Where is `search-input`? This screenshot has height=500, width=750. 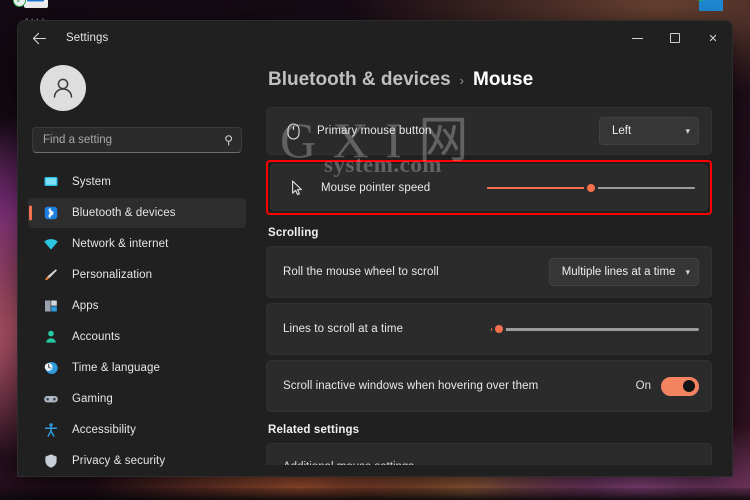 search-input is located at coordinates (134, 140).